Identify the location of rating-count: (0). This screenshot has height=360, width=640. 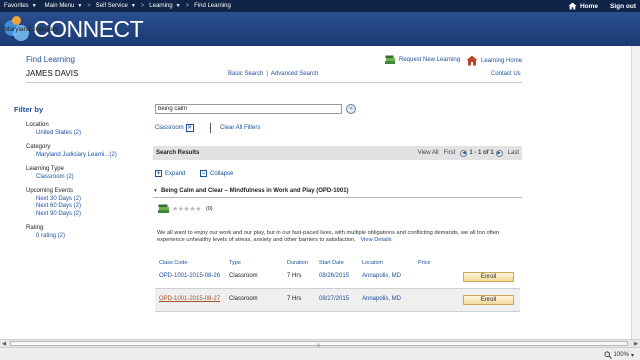
(209, 209).